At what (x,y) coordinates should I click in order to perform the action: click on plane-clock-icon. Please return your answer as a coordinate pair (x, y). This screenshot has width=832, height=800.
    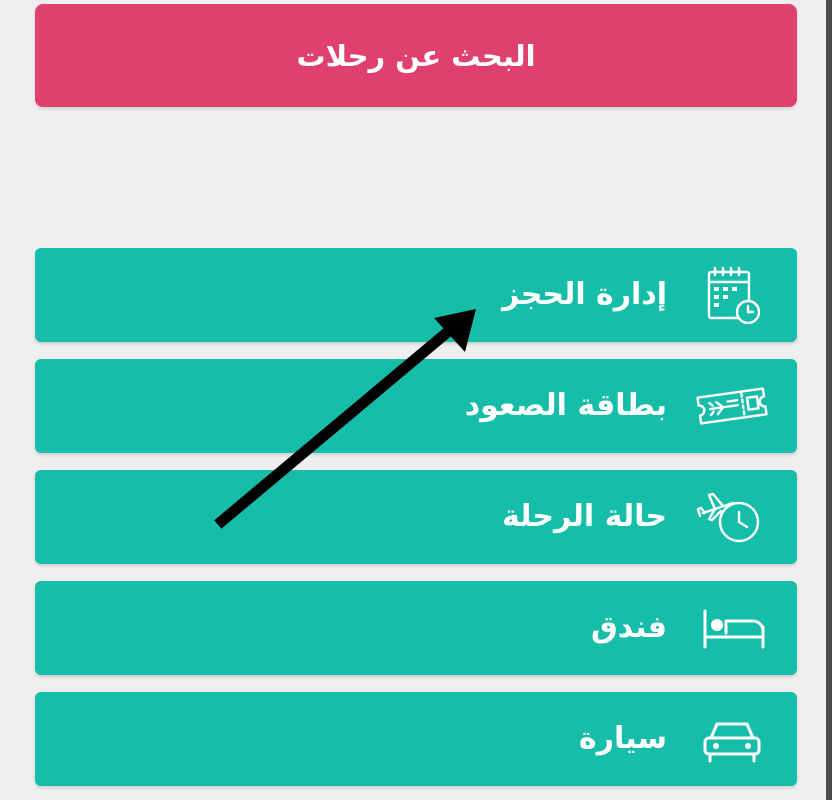
    Looking at the image, I should click on (732, 517).